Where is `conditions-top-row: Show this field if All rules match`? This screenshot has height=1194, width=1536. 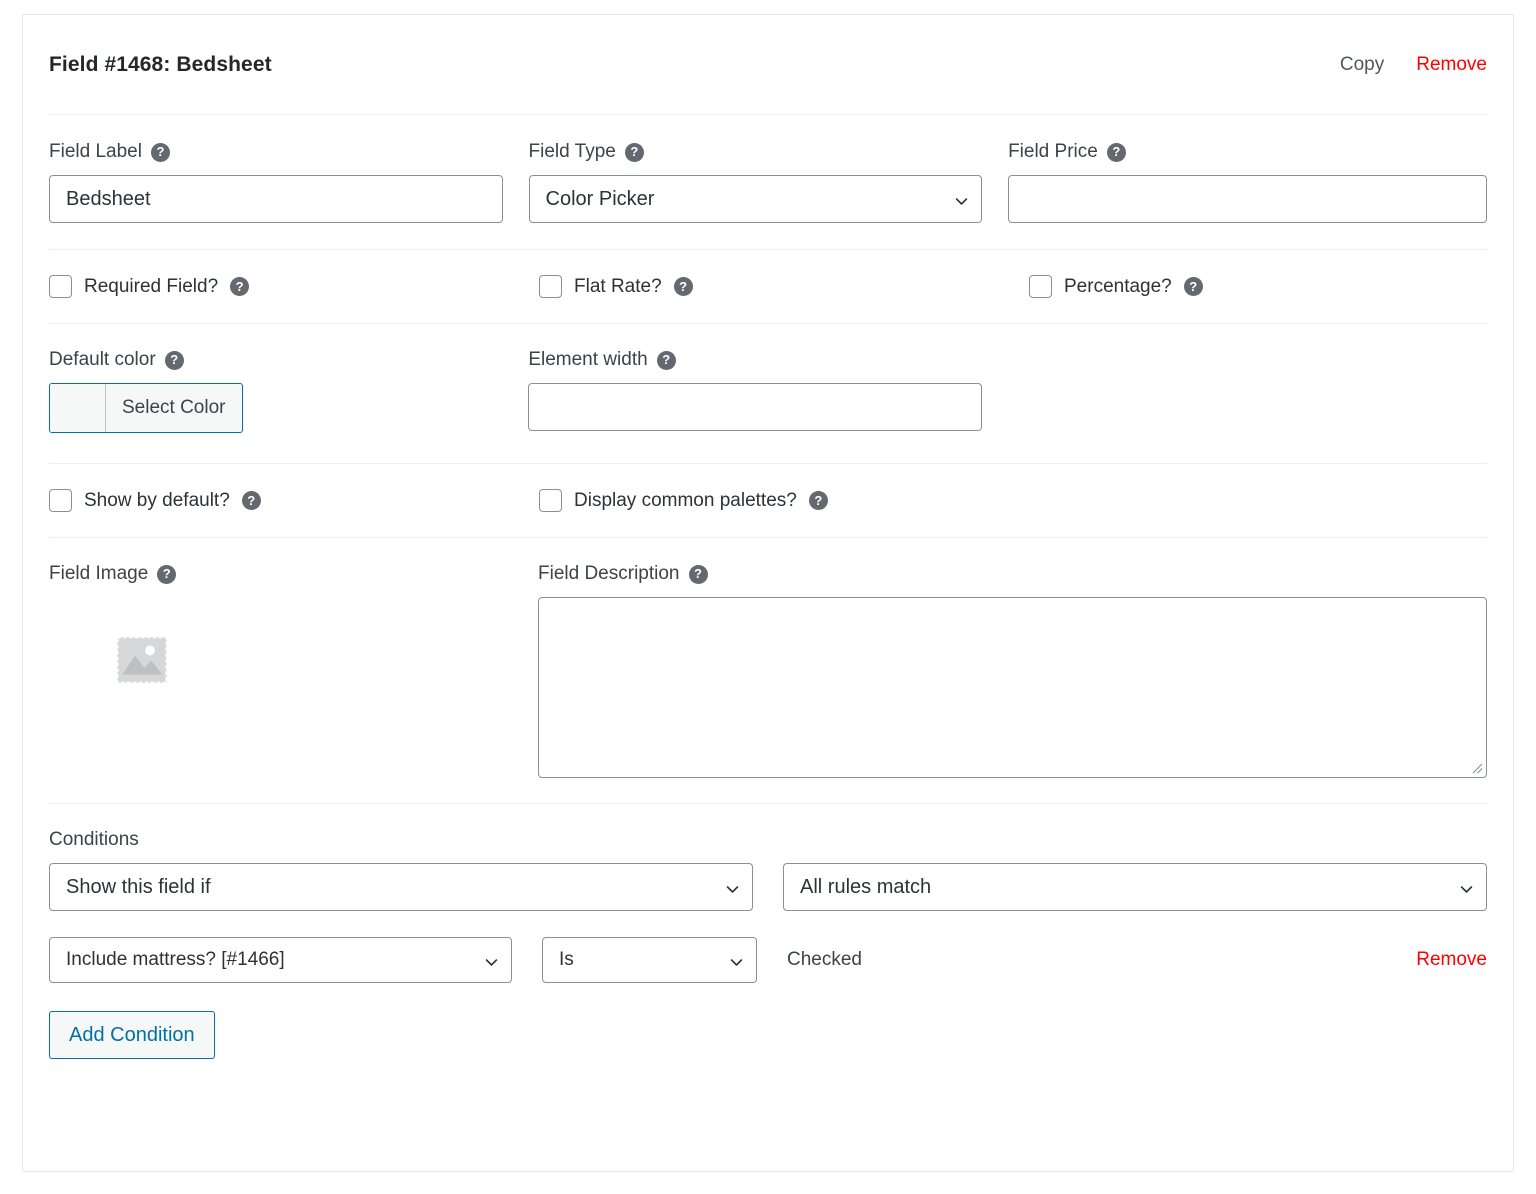 conditions-top-row: Show this field if All rules match is located at coordinates (768, 887).